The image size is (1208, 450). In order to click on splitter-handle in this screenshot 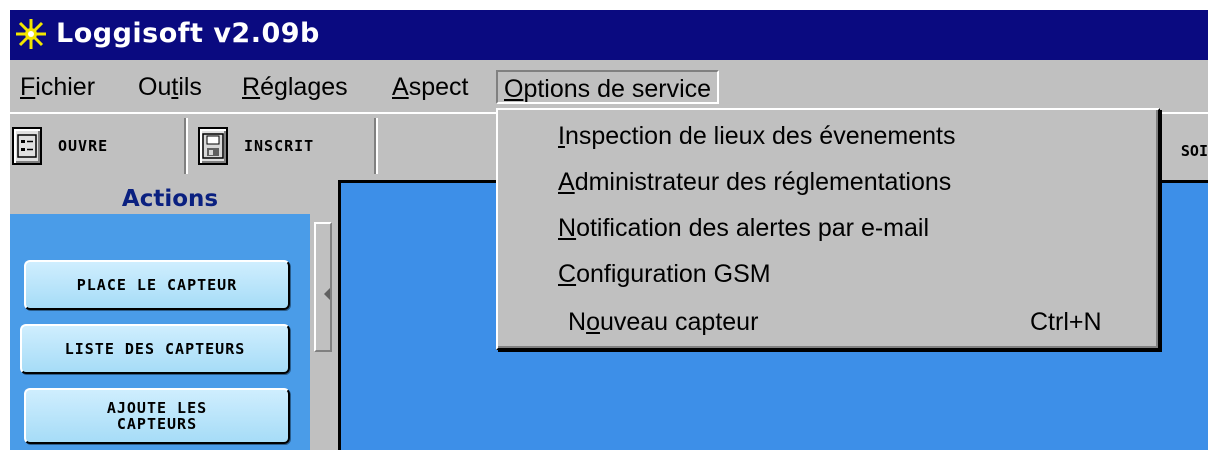, I will do `click(323, 287)`.